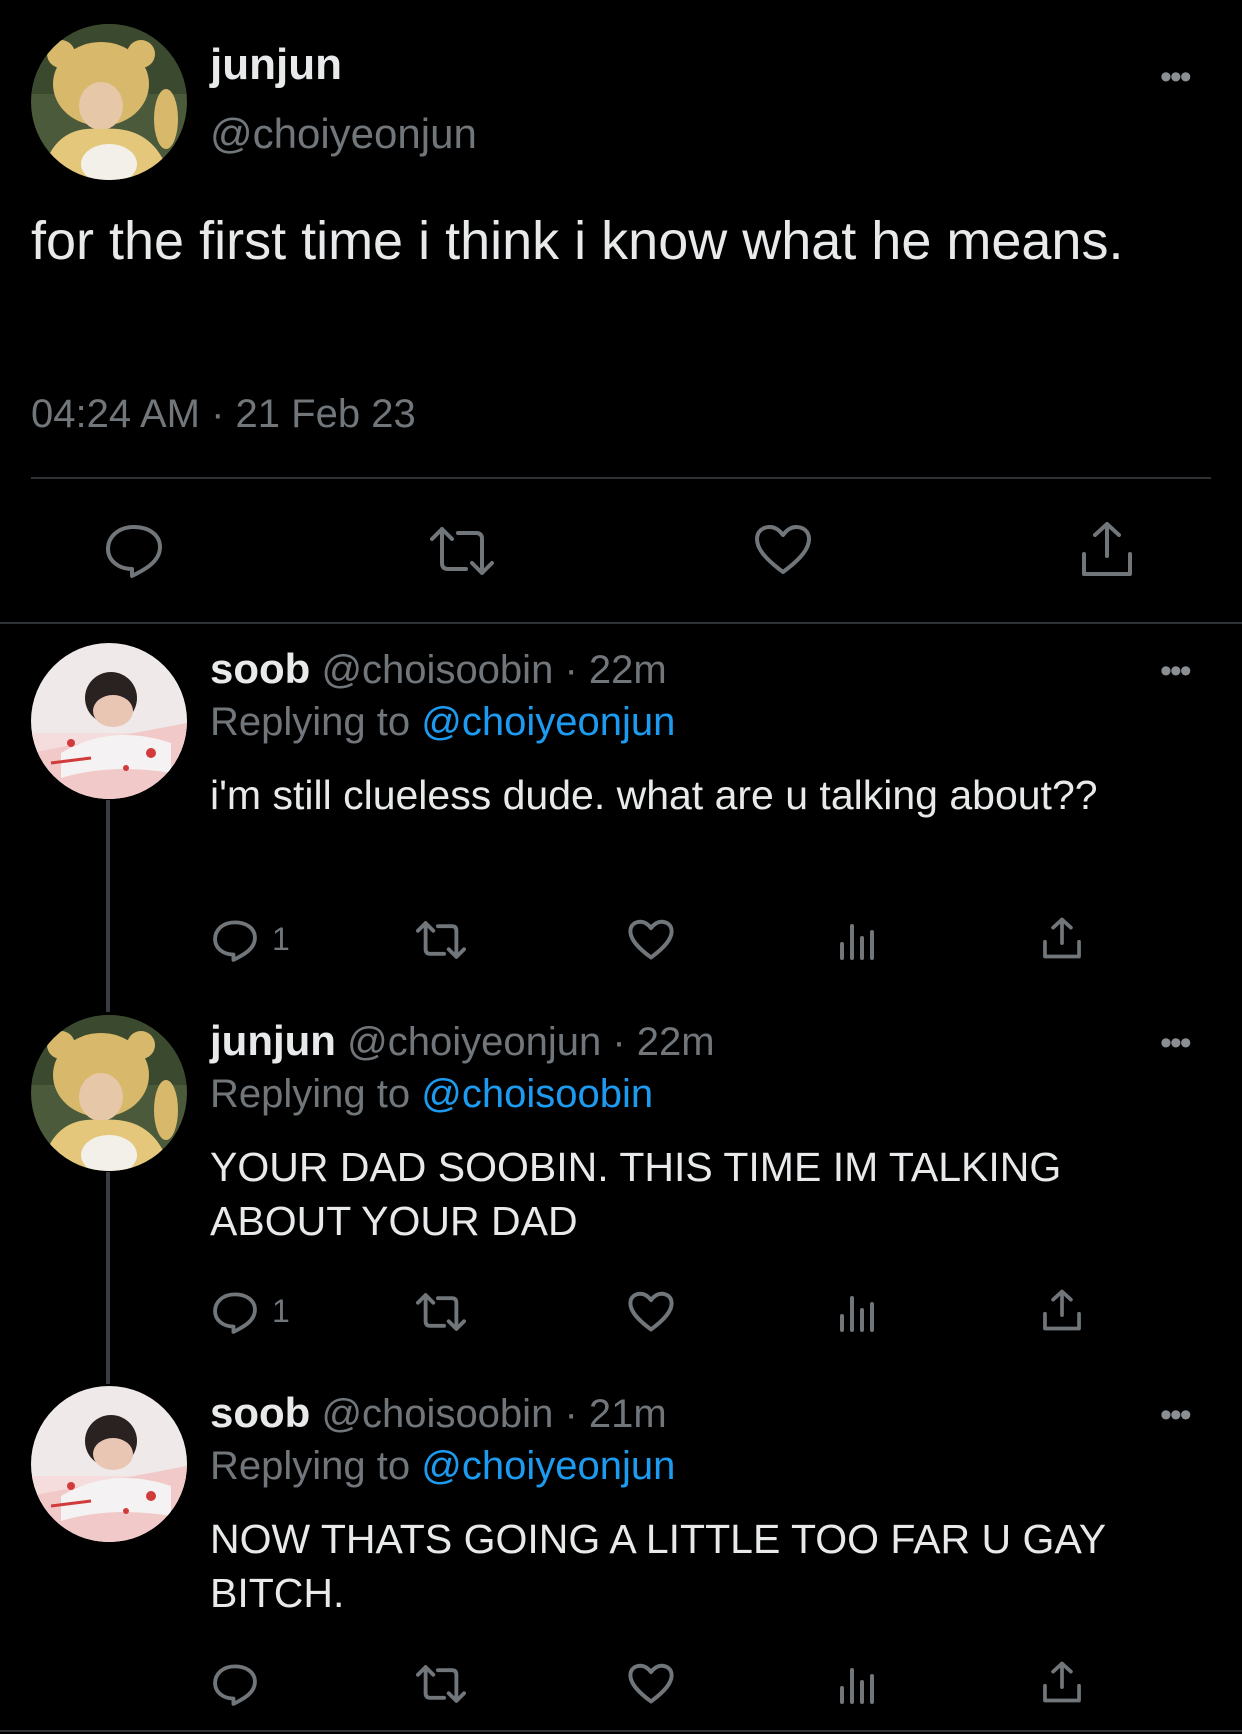 The height and width of the screenshot is (1734, 1242). What do you see at coordinates (343, 134) in the screenshot?
I see `author-handle: @choiyeonjun` at bounding box center [343, 134].